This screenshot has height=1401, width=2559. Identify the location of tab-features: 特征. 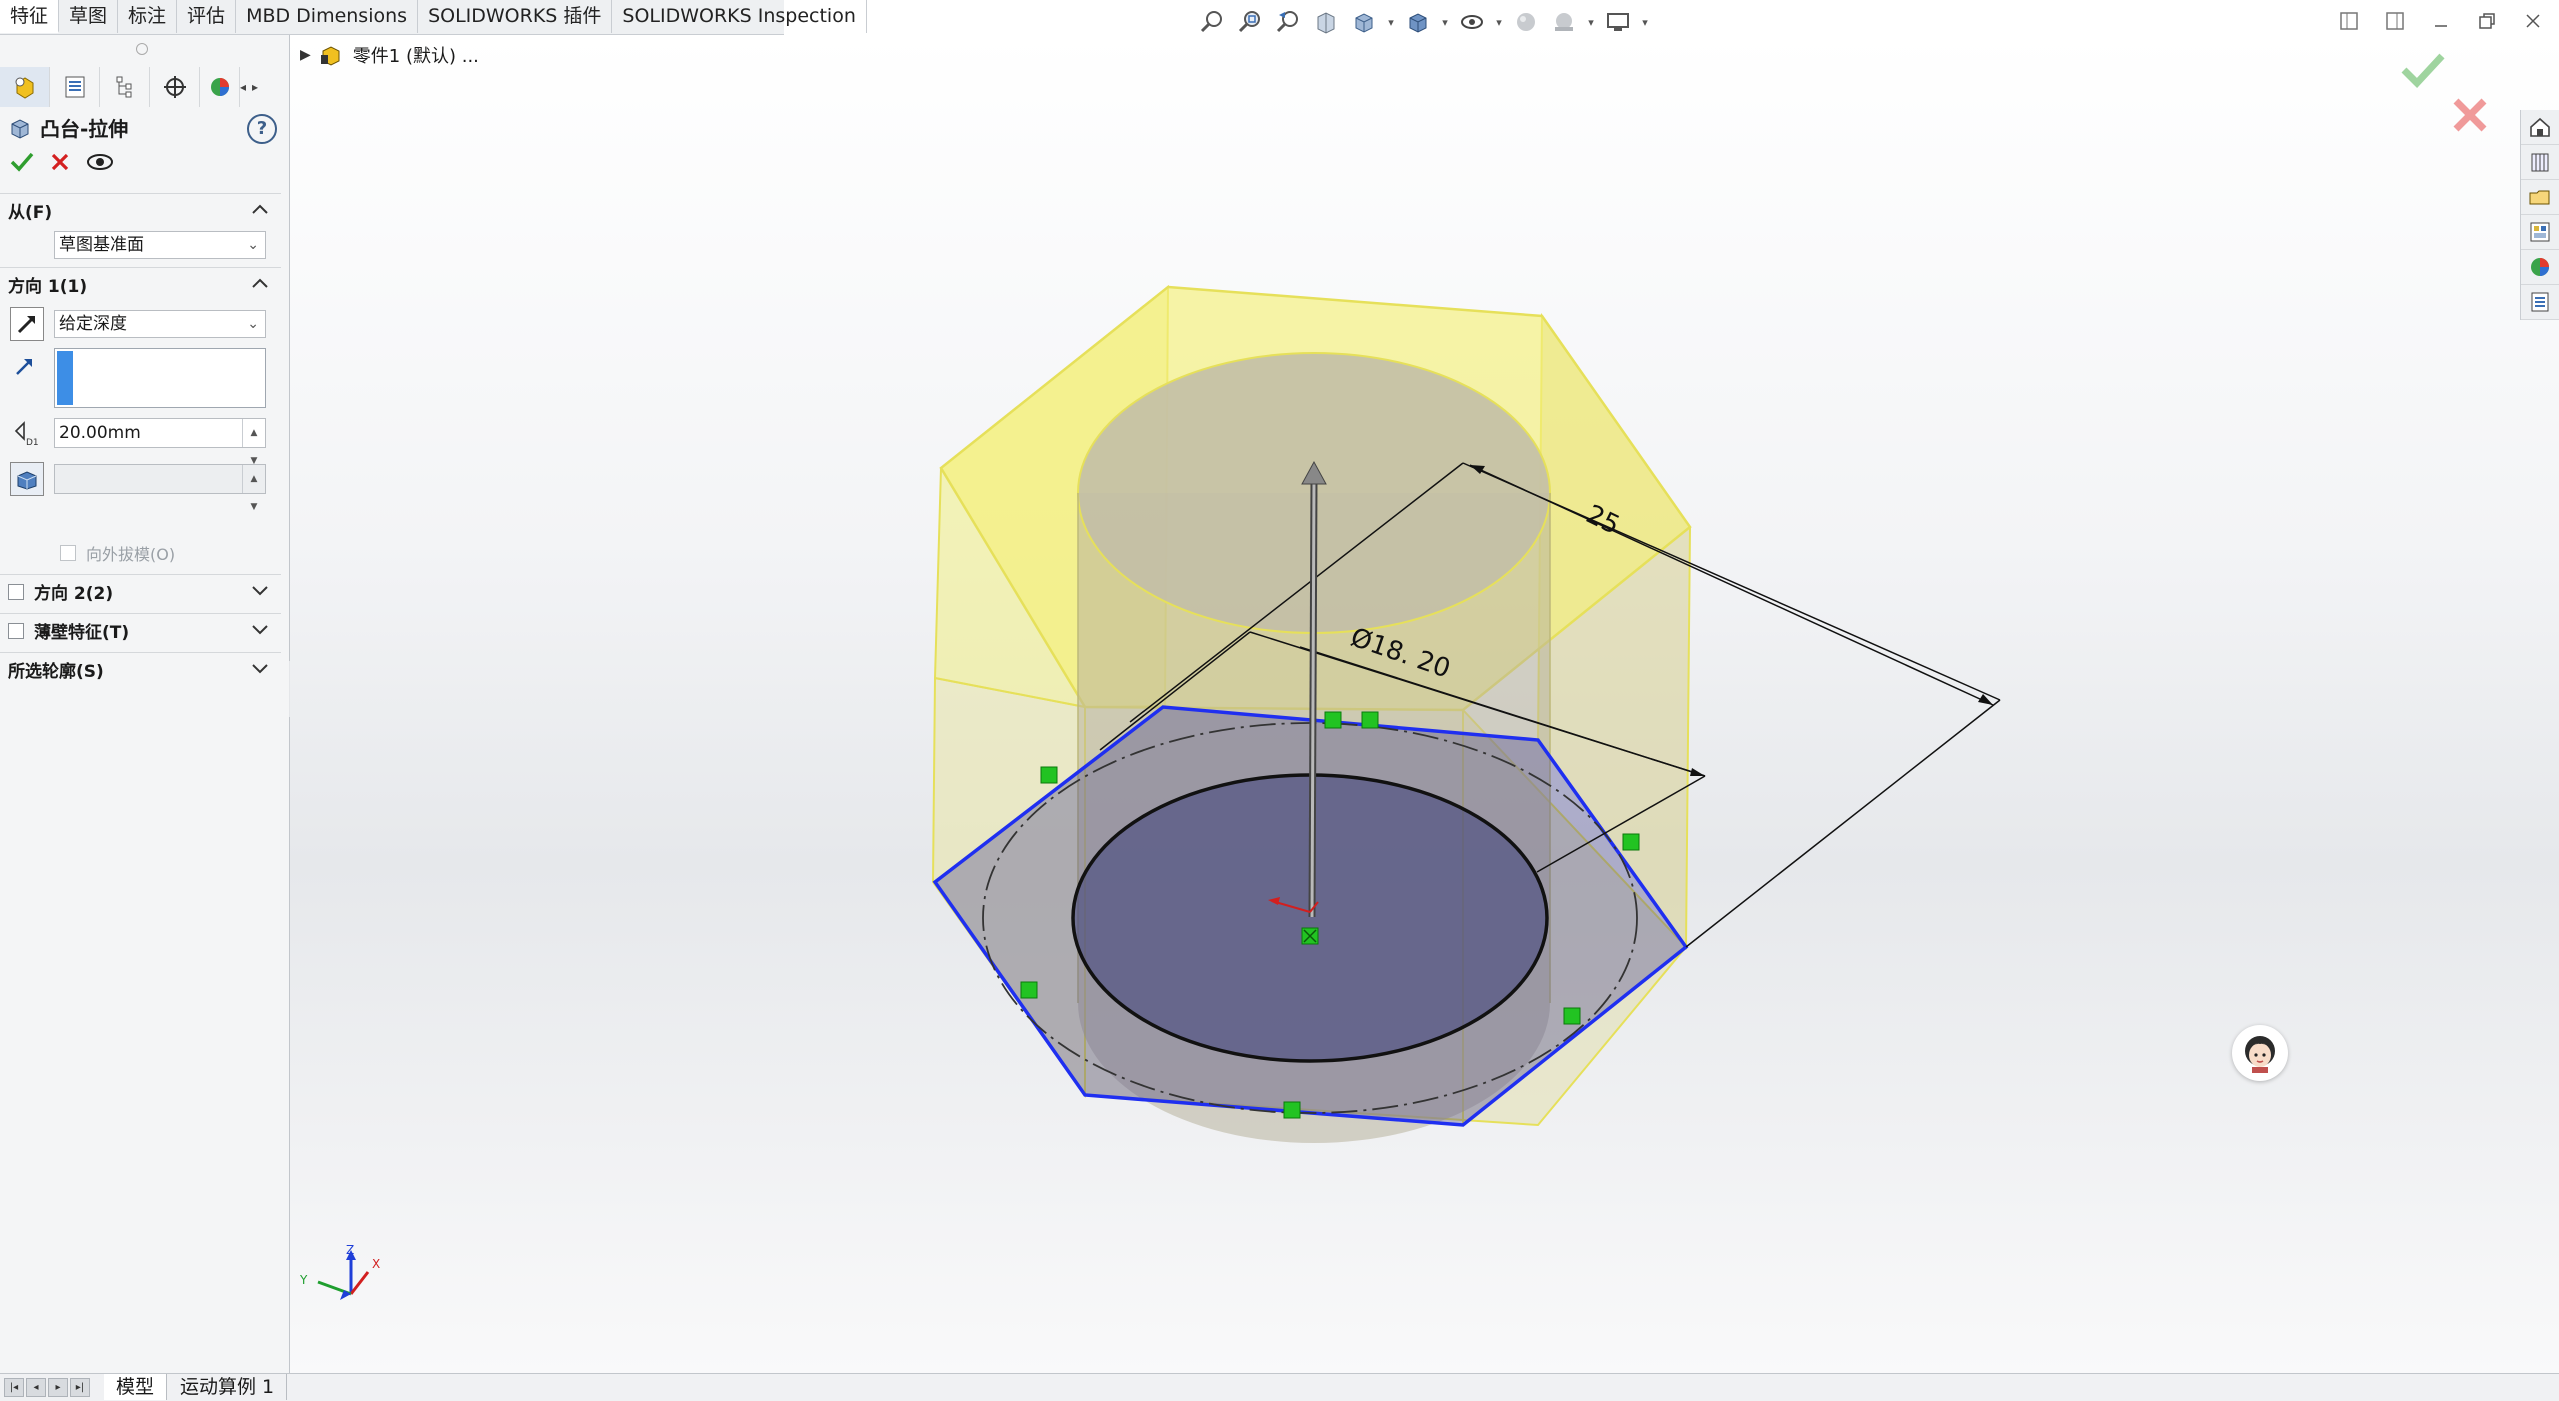
(30, 16).